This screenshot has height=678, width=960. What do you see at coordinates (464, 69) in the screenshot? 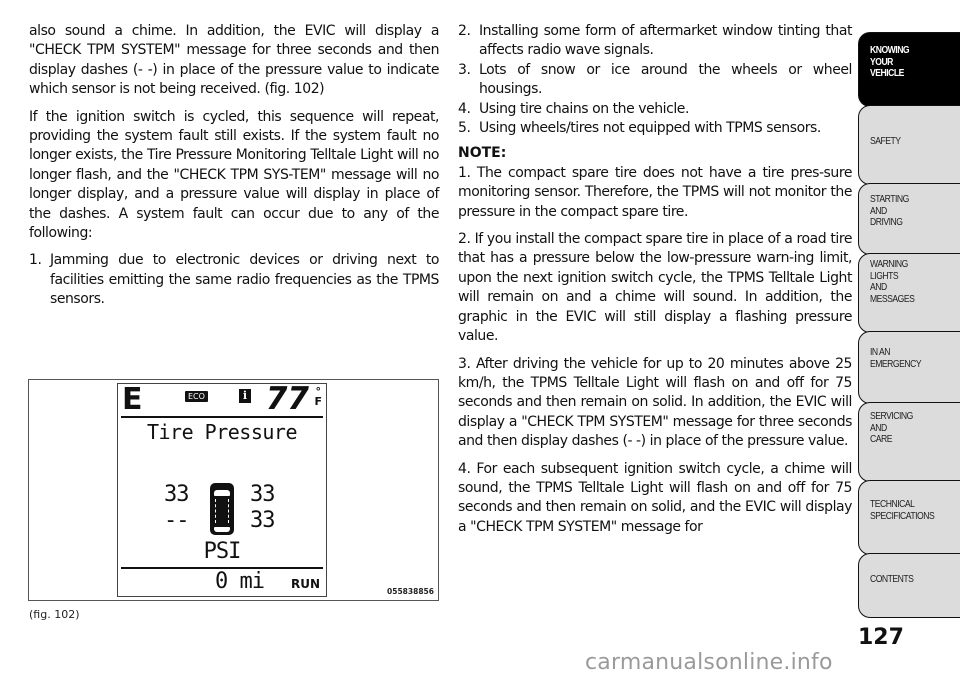
I see `list-number: 3.` at bounding box center [464, 69].